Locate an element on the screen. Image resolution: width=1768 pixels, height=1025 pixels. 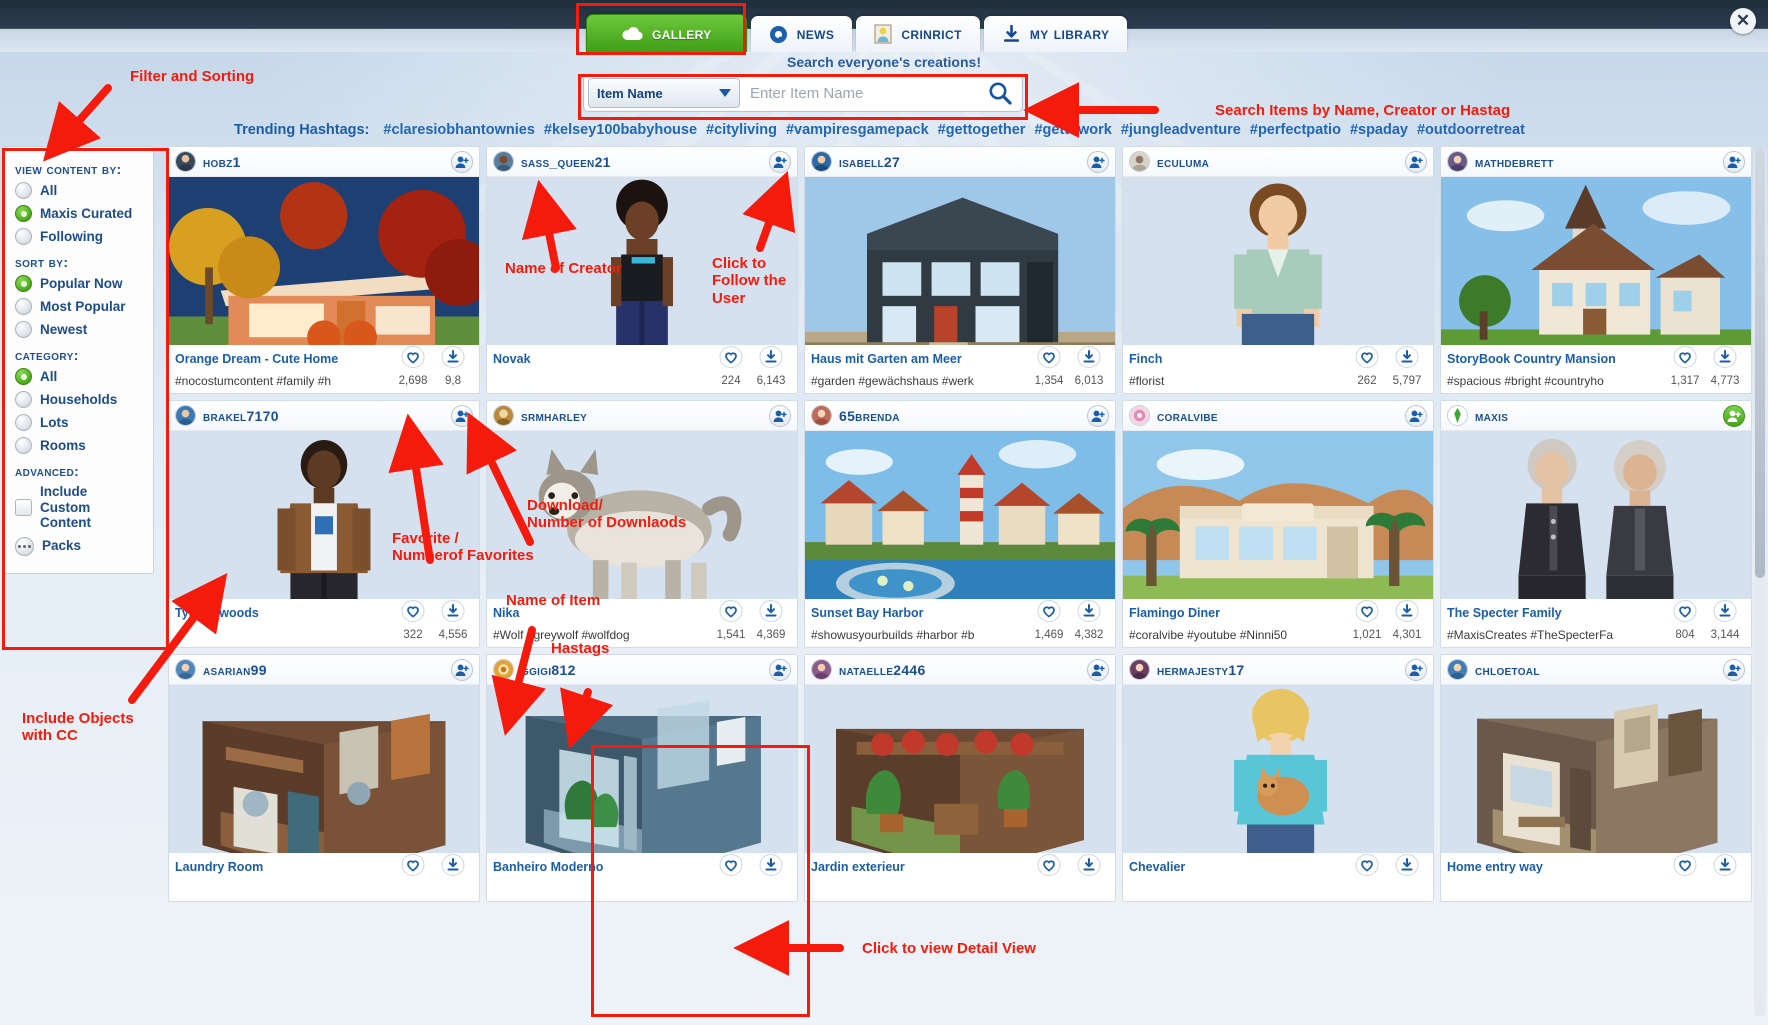
hashtag-link: #spaday is located at coordinates (1379, 130).